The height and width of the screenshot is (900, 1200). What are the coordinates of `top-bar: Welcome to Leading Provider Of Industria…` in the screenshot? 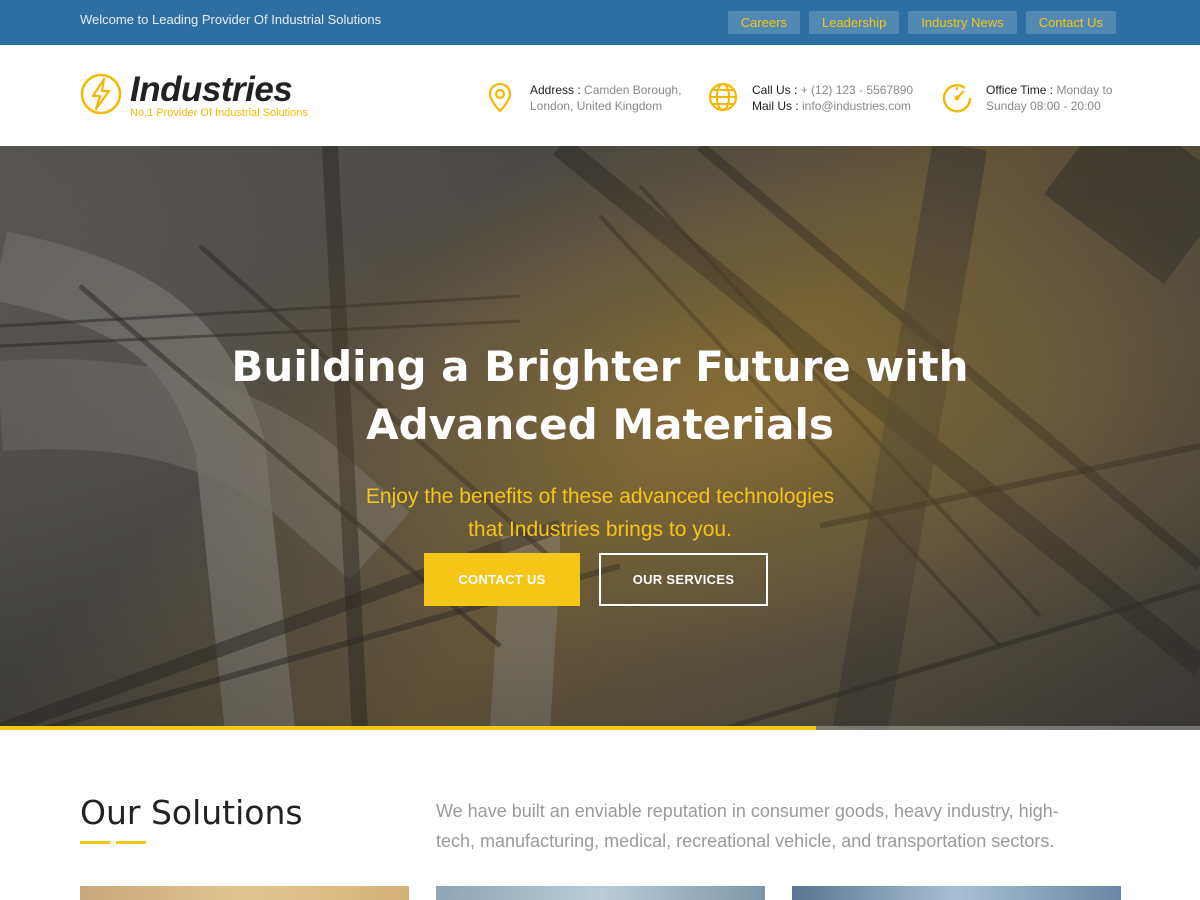 It's located at (600, 22).